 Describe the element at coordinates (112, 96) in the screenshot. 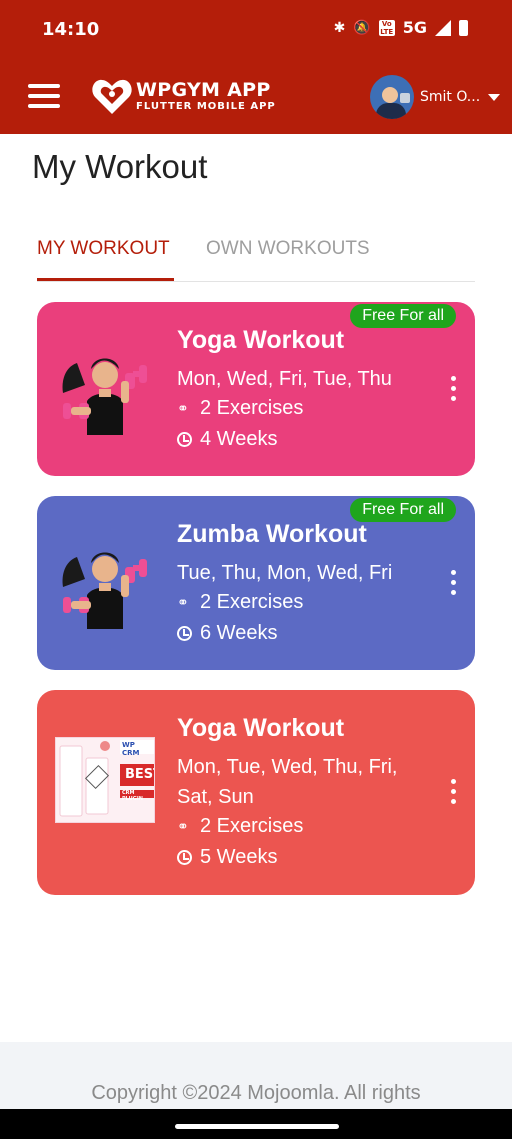

I see `heart-logo-icon` at that location.